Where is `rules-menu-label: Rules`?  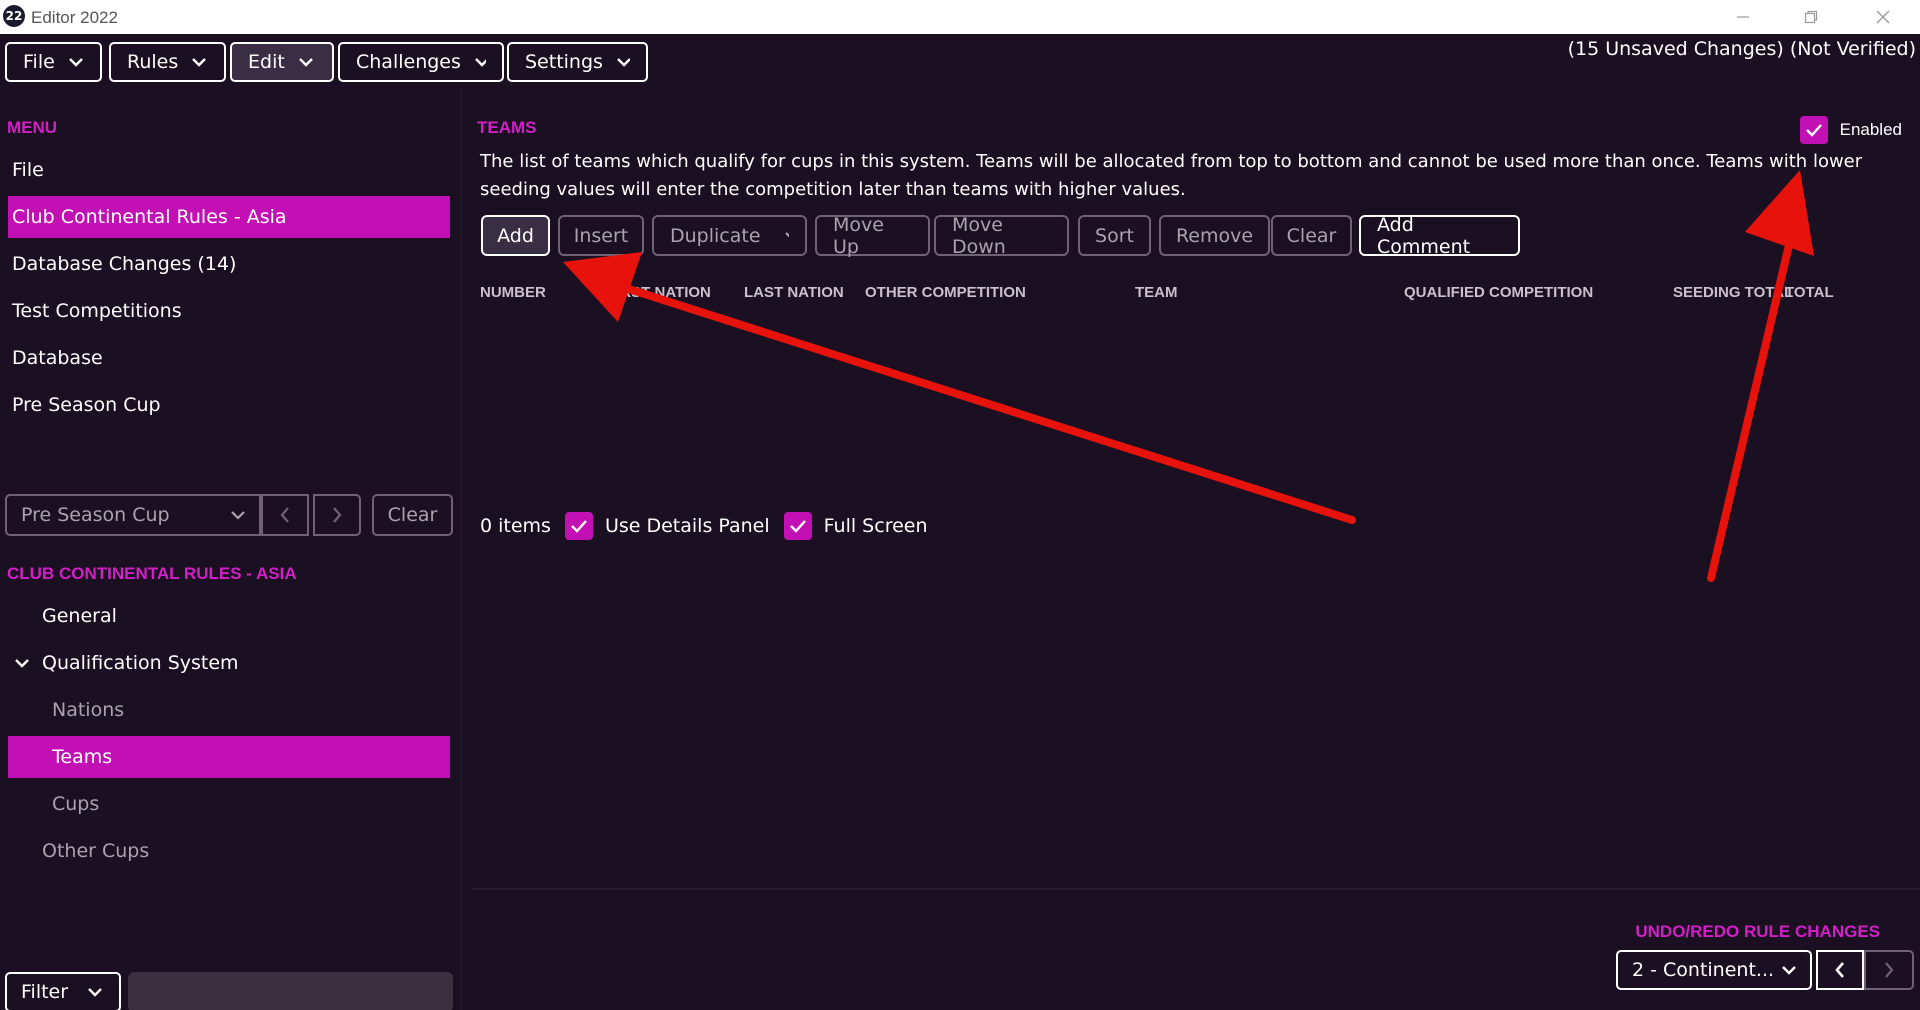
rules-menu-label: Rules is located at coordinates (153, 62).